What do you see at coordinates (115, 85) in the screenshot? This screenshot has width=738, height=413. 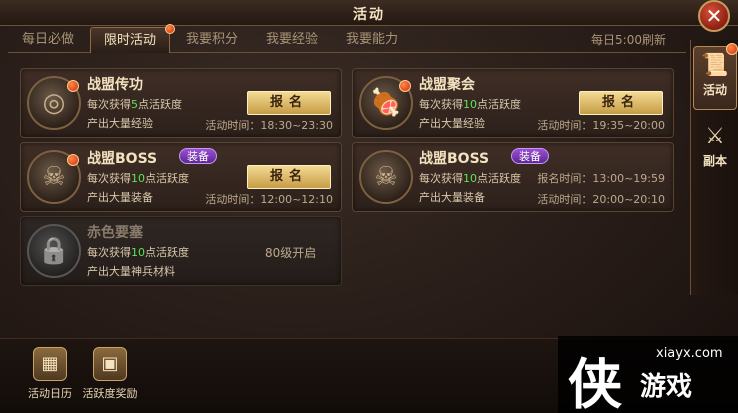 I see `activity-title: 战盟传功` at bounding box center [115, 85].